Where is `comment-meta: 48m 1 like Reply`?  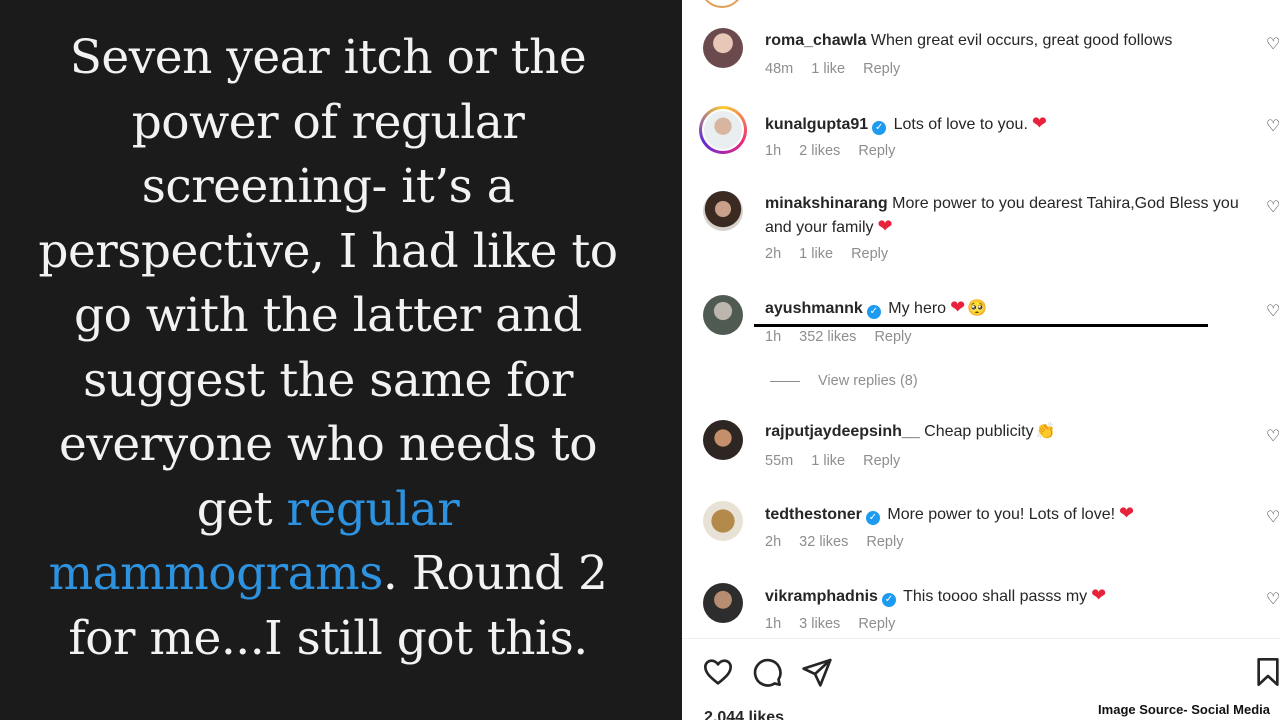
comment-meta: 48m 1 like Reply is located at coordinates (839, 69).